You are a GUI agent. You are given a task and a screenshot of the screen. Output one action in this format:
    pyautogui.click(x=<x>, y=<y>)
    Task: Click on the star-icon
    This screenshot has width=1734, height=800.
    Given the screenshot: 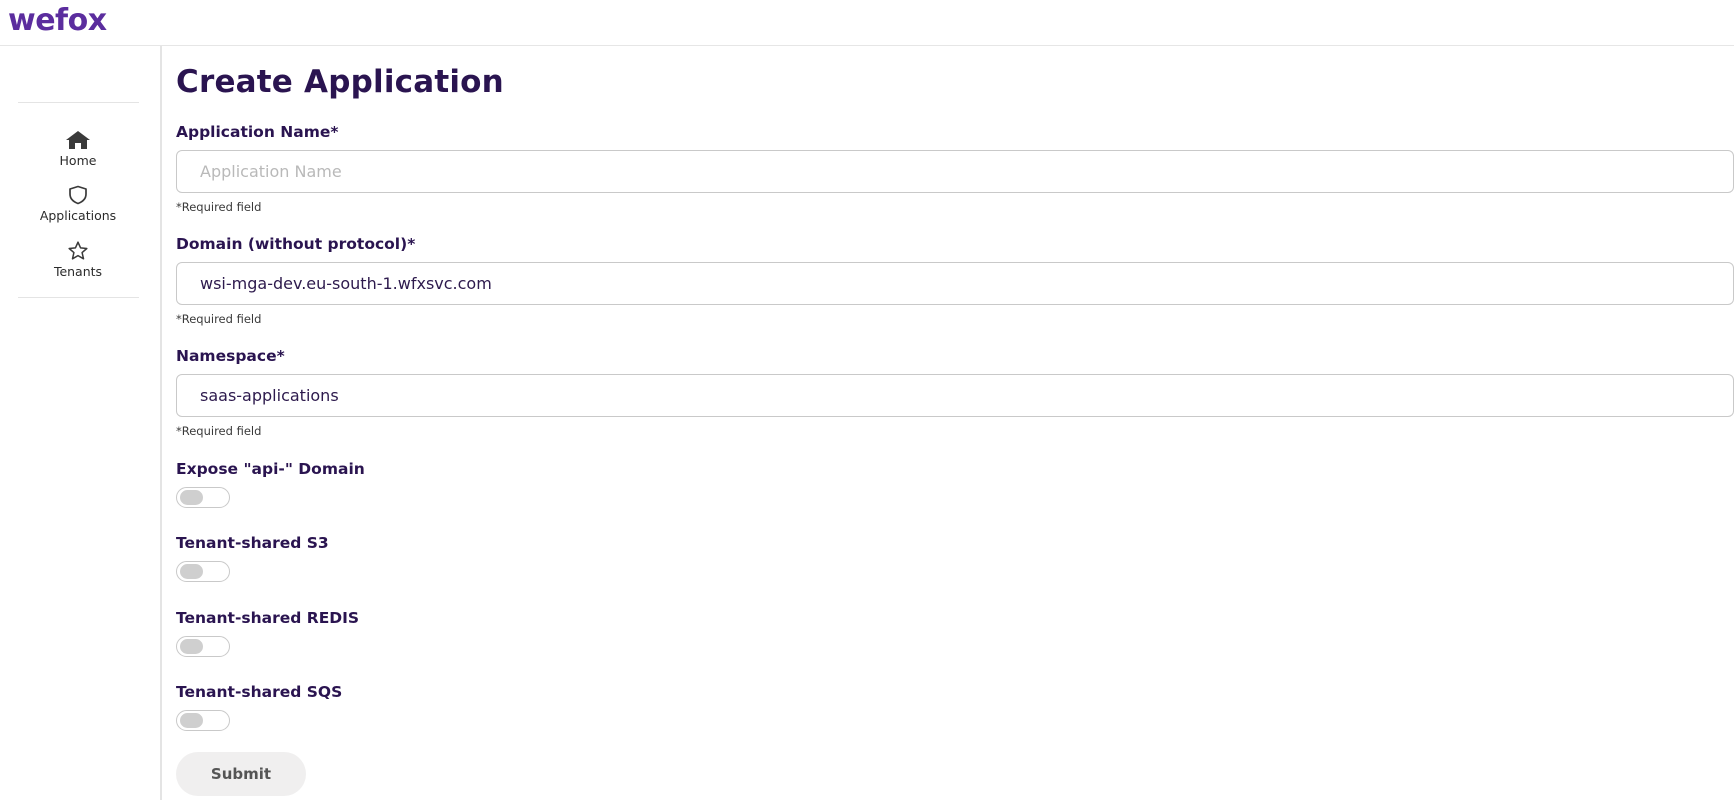 What is the action you would take?
    pyautogui.click(x=78, y=251)
    